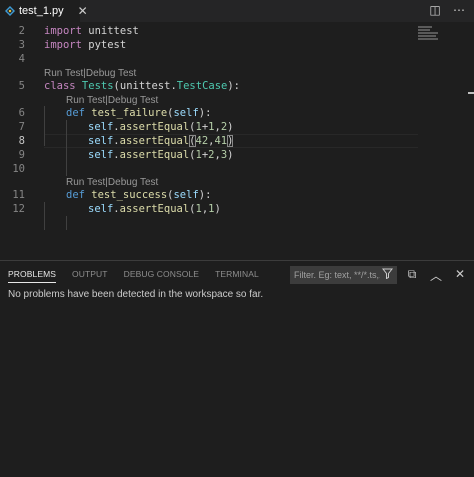  I want to click on code-text: import pytest, so click(85, 45).